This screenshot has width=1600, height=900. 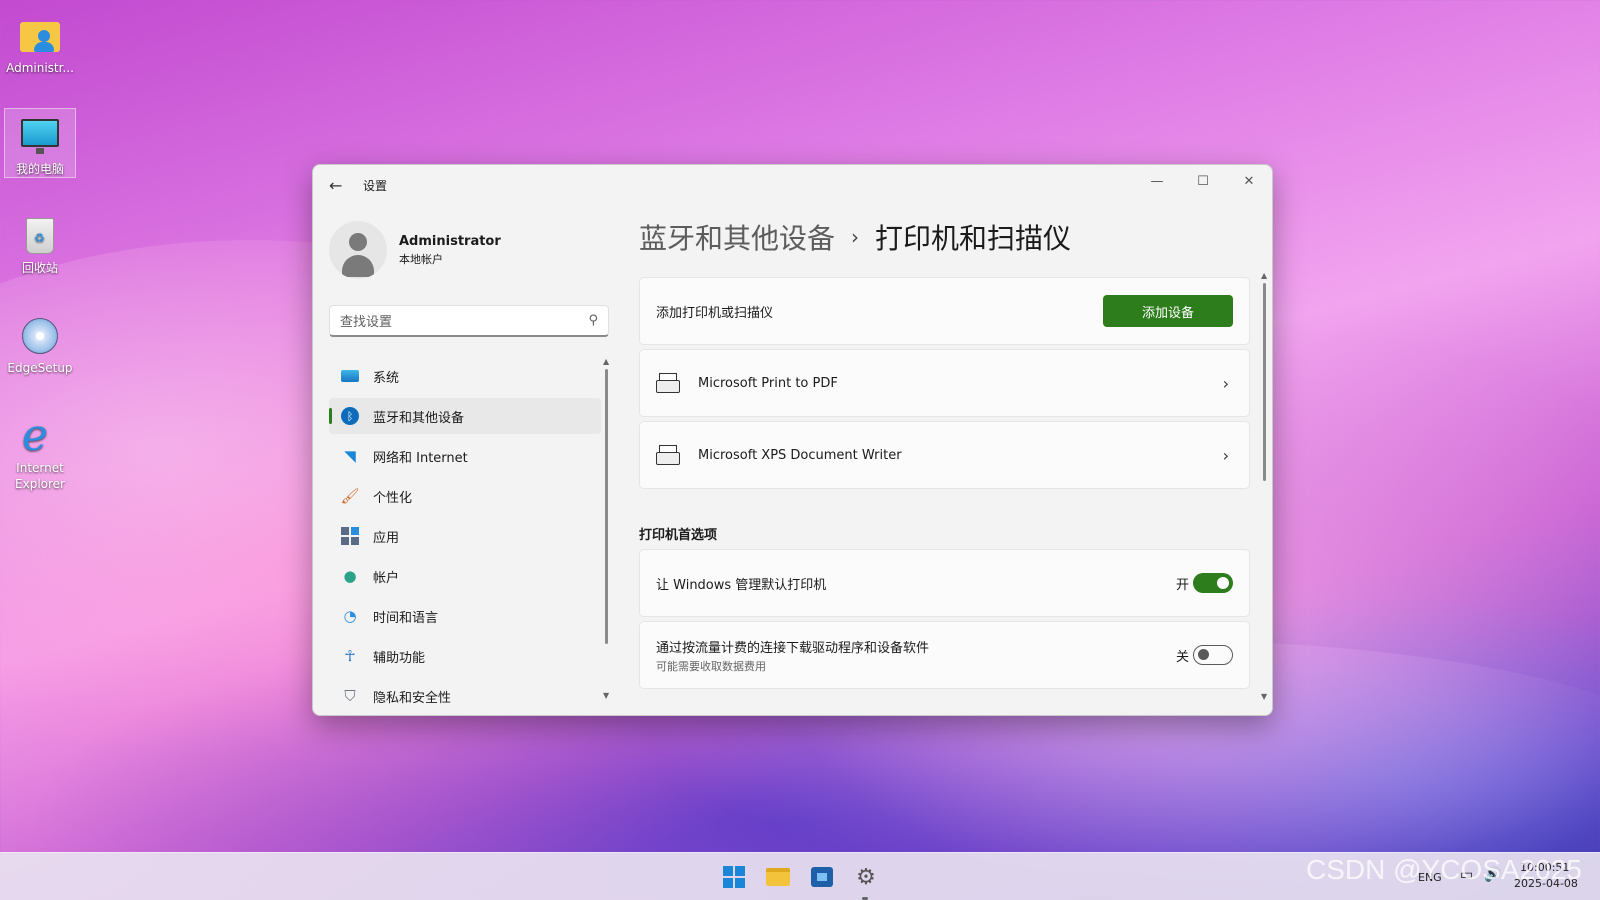 What do you see at coordinates (822, 877) in the screenshot?
I see `store-icon` at bounding box center [822, 877].